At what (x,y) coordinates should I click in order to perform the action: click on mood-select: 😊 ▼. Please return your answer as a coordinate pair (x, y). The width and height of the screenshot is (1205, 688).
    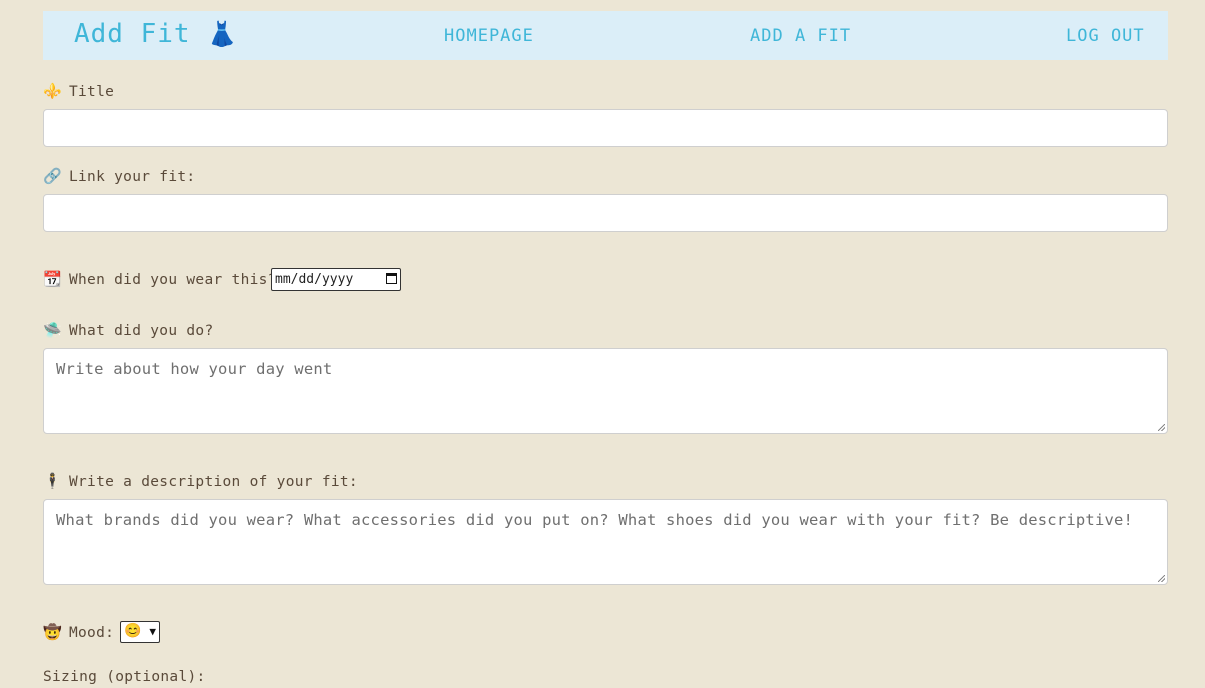
    Looking at the image, I should click on (140, 632).